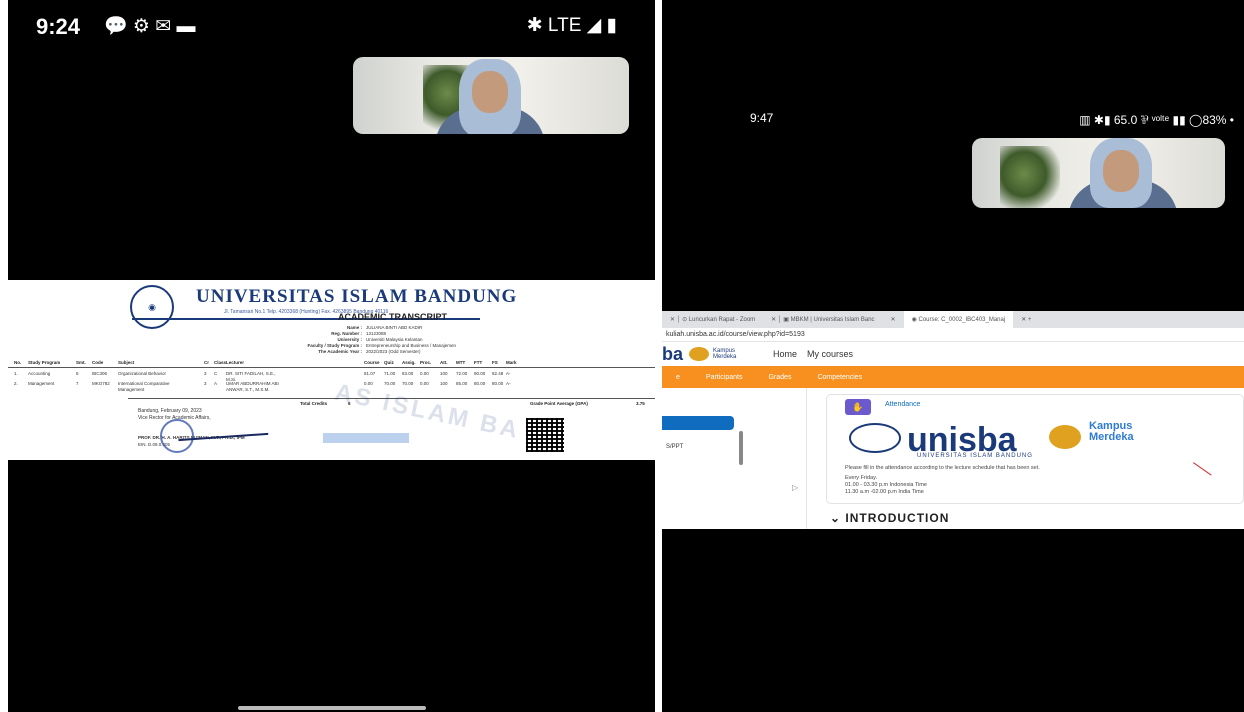  I want to click on column-header: Att., so click(444, 362).